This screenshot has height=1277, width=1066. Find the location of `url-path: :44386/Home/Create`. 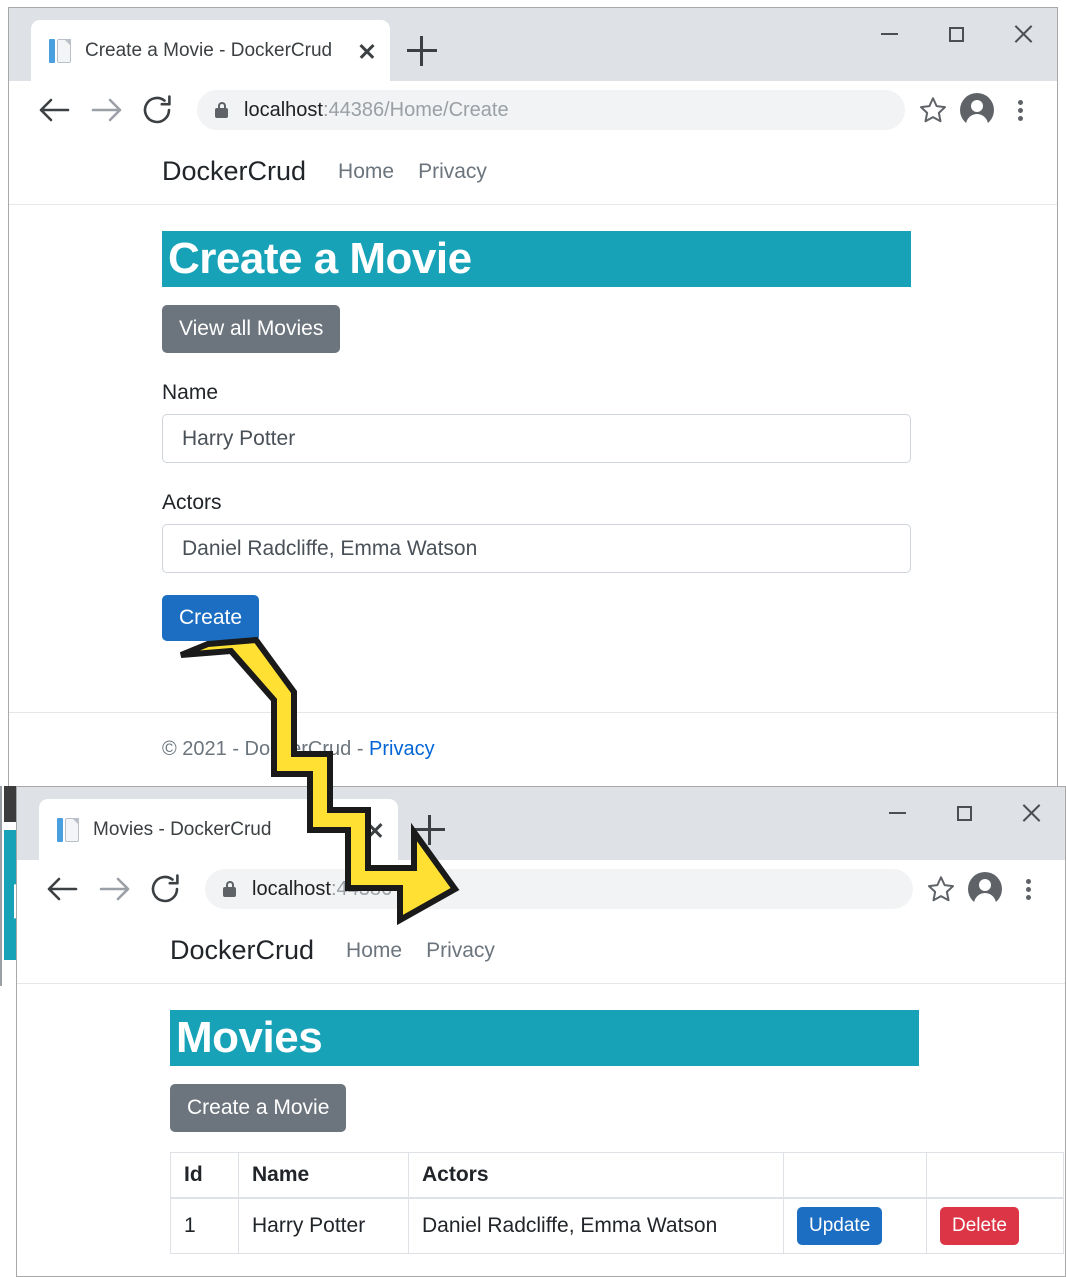

url-path: :44386/Home/Create is located at coordinates (415, 109).